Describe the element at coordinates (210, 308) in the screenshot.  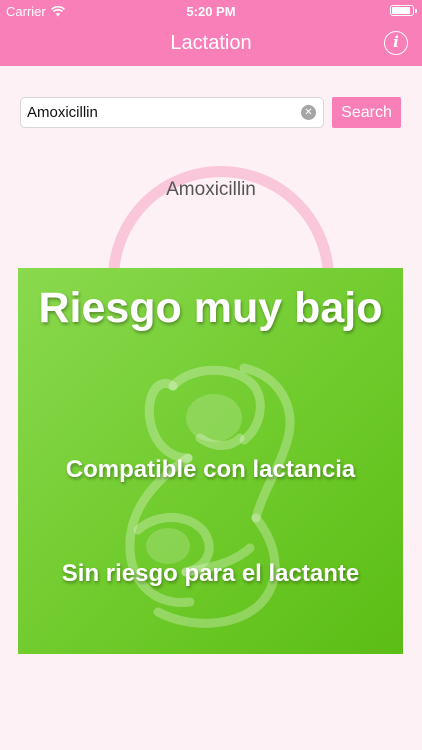
I see `risk-level-text: Riesgo muy bajo` at that location.